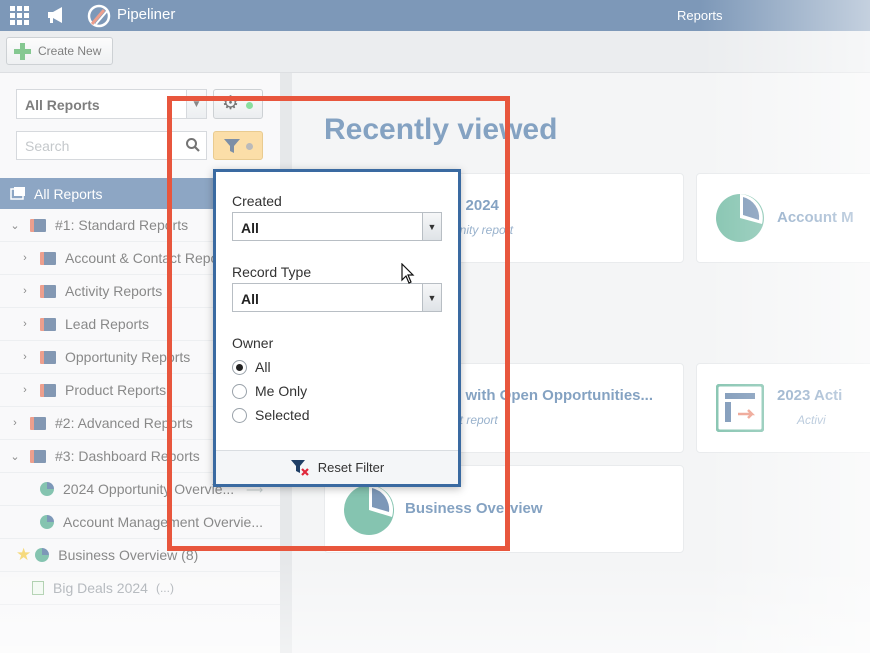 This screenshot has width=870, height=653. What do you see at coordinates (231, 103) in the screenshot?
I see `gear-icon: ⚙` at bounding box center [231, 103].